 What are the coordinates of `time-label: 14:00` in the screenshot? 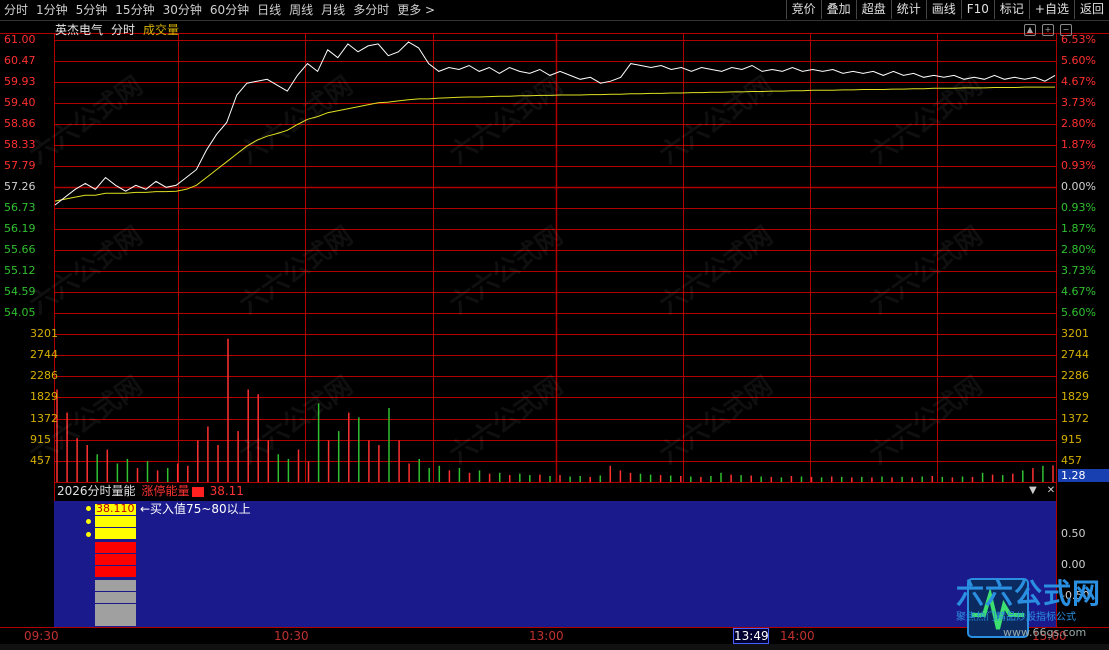 It's located at (797, 636).